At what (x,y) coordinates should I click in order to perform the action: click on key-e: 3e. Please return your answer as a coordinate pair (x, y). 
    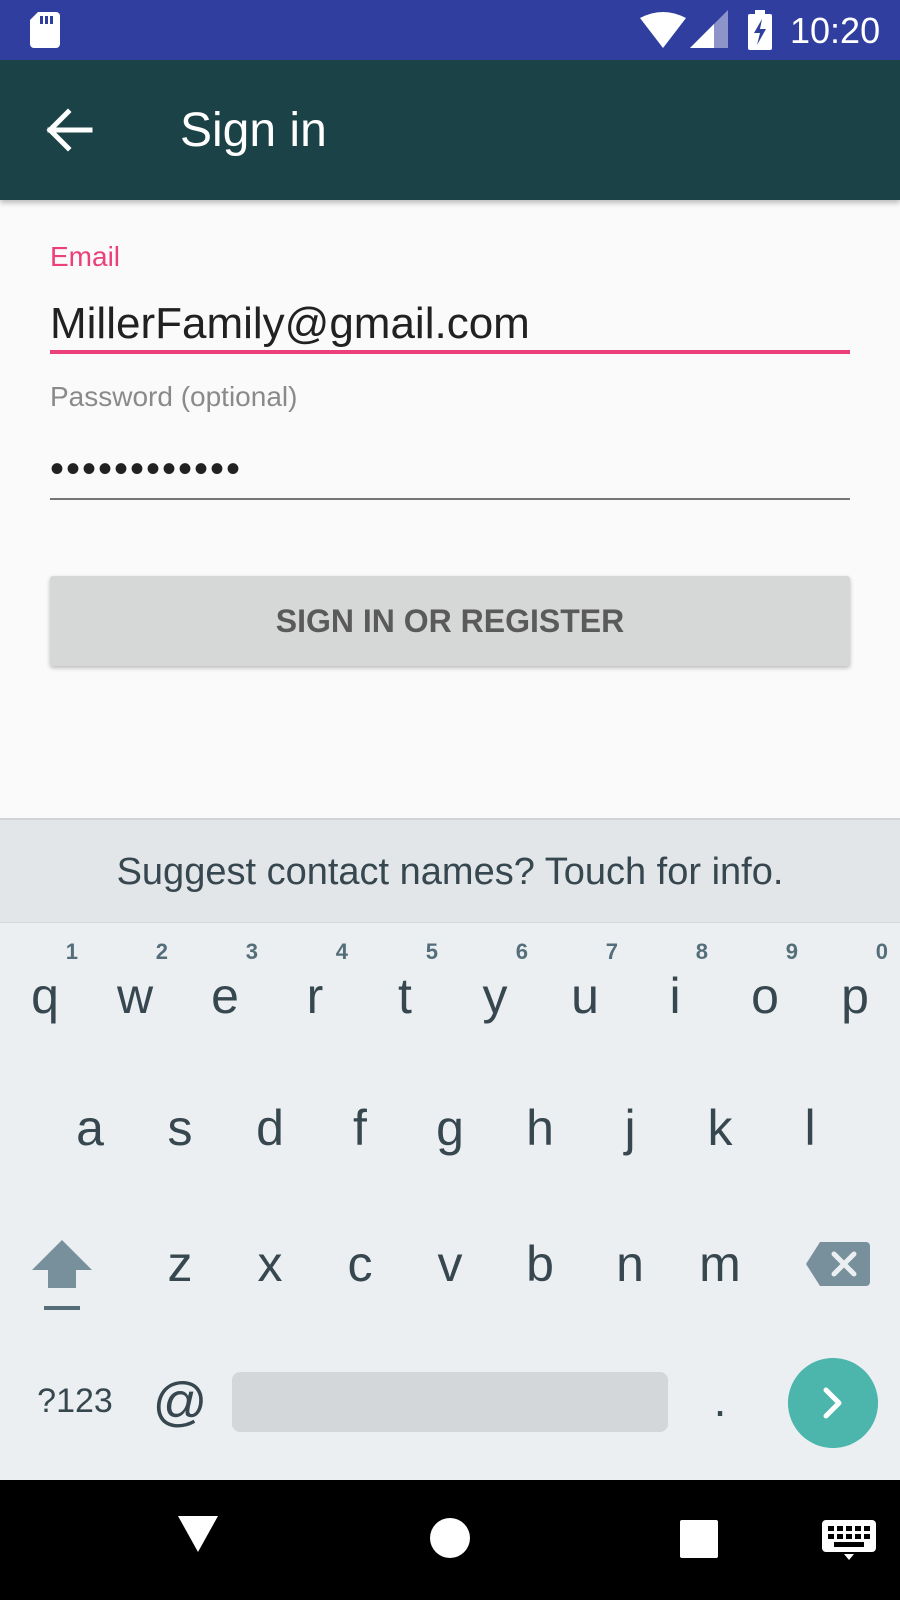
    Looking at the image, I should click on (225, 988).